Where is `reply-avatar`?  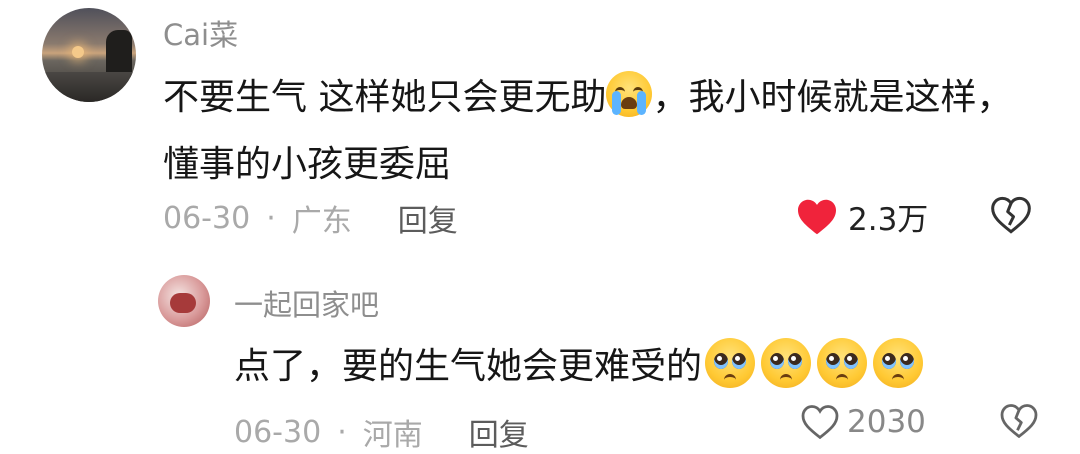
reply-avatar is located at coordinates (184, 301).